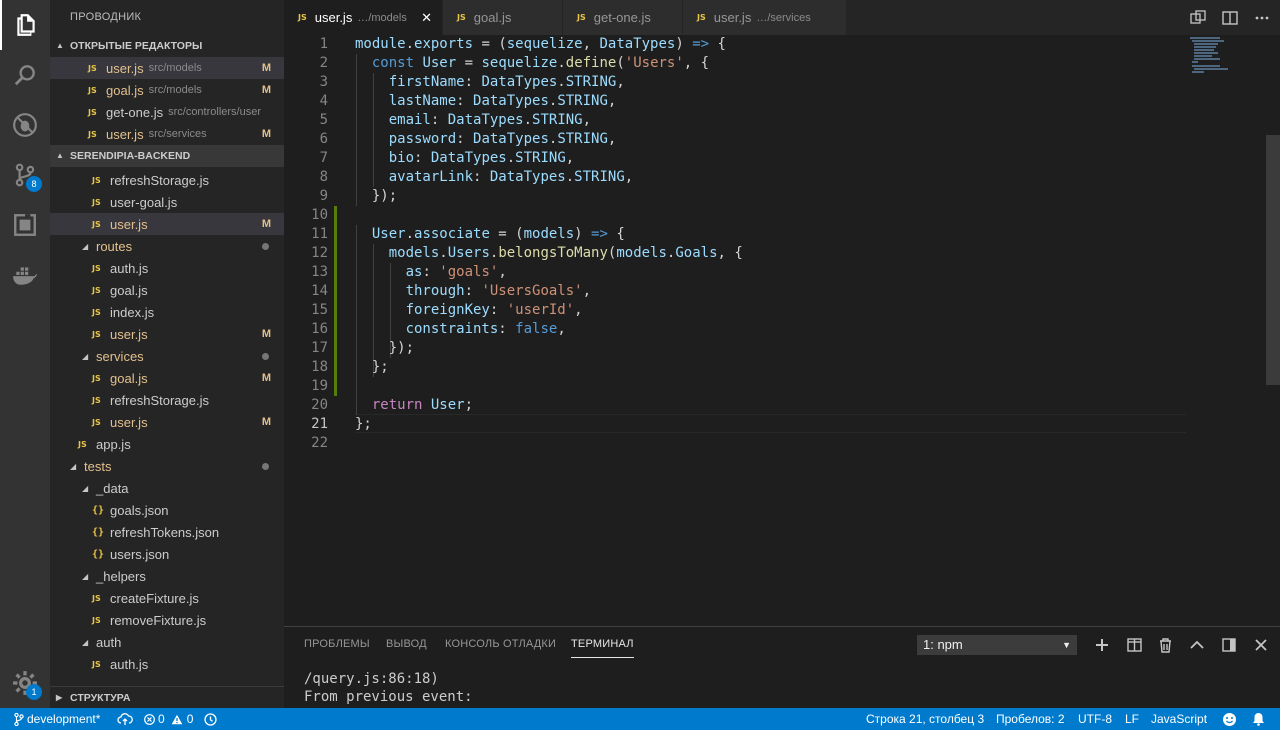 The image size is (1280, 730). Describe the element at coordinates (167, 68) in the screenshot. I see `open-editor-item: JS user.js src/models M` at that location.